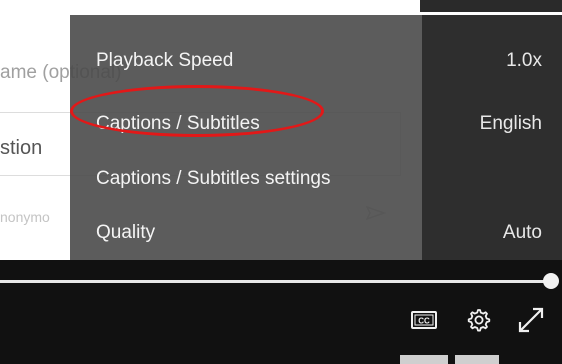  I want to click on menu-item-captions-settings: Captions / Subtitles settings, so click(316, 180).